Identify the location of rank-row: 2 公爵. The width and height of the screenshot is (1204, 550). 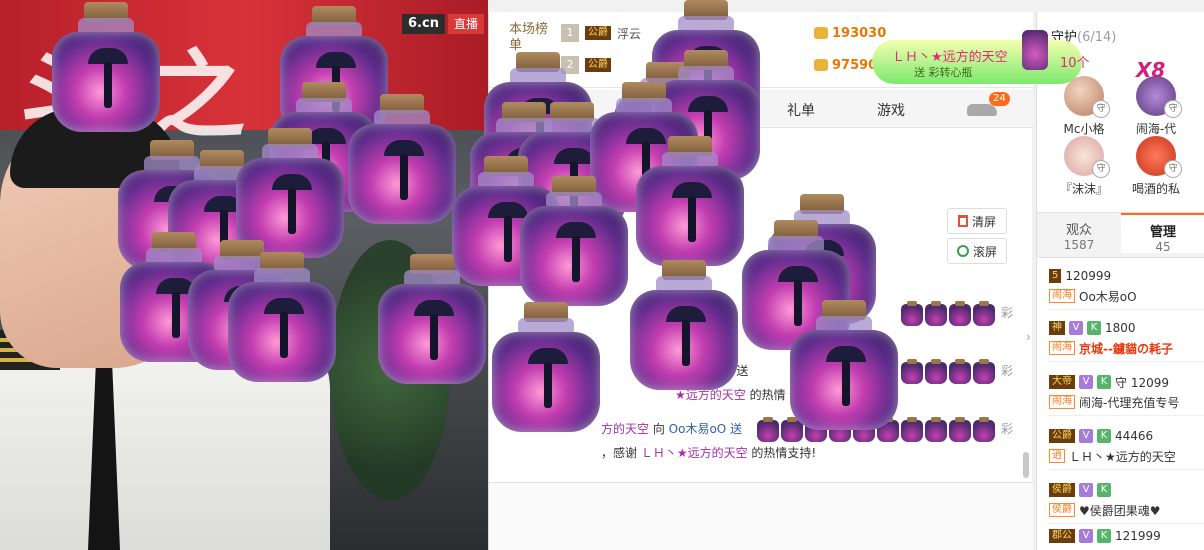
(589, 65).